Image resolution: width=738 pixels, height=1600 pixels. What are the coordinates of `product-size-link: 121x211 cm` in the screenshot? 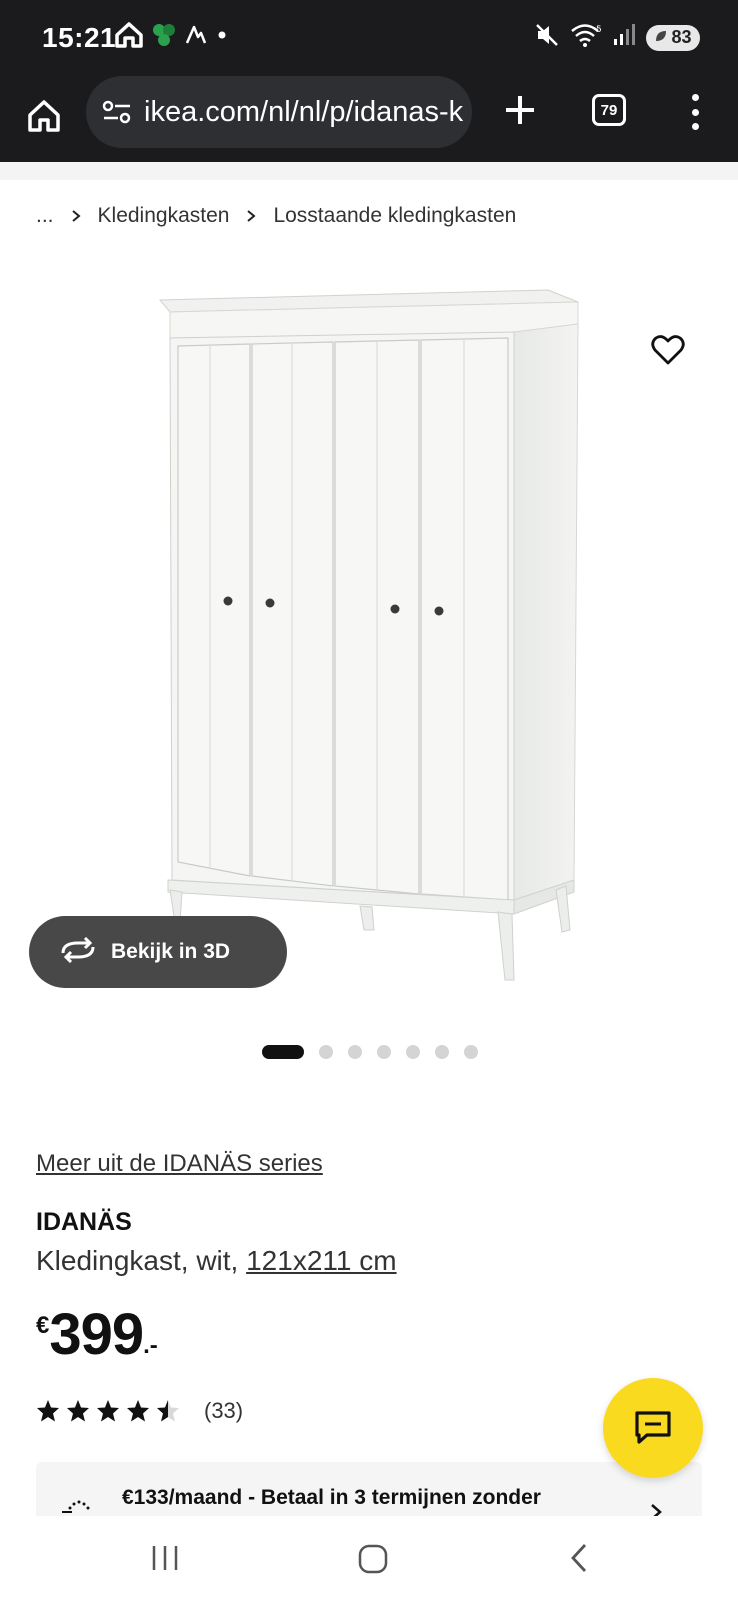 It's located at (321, 1260).